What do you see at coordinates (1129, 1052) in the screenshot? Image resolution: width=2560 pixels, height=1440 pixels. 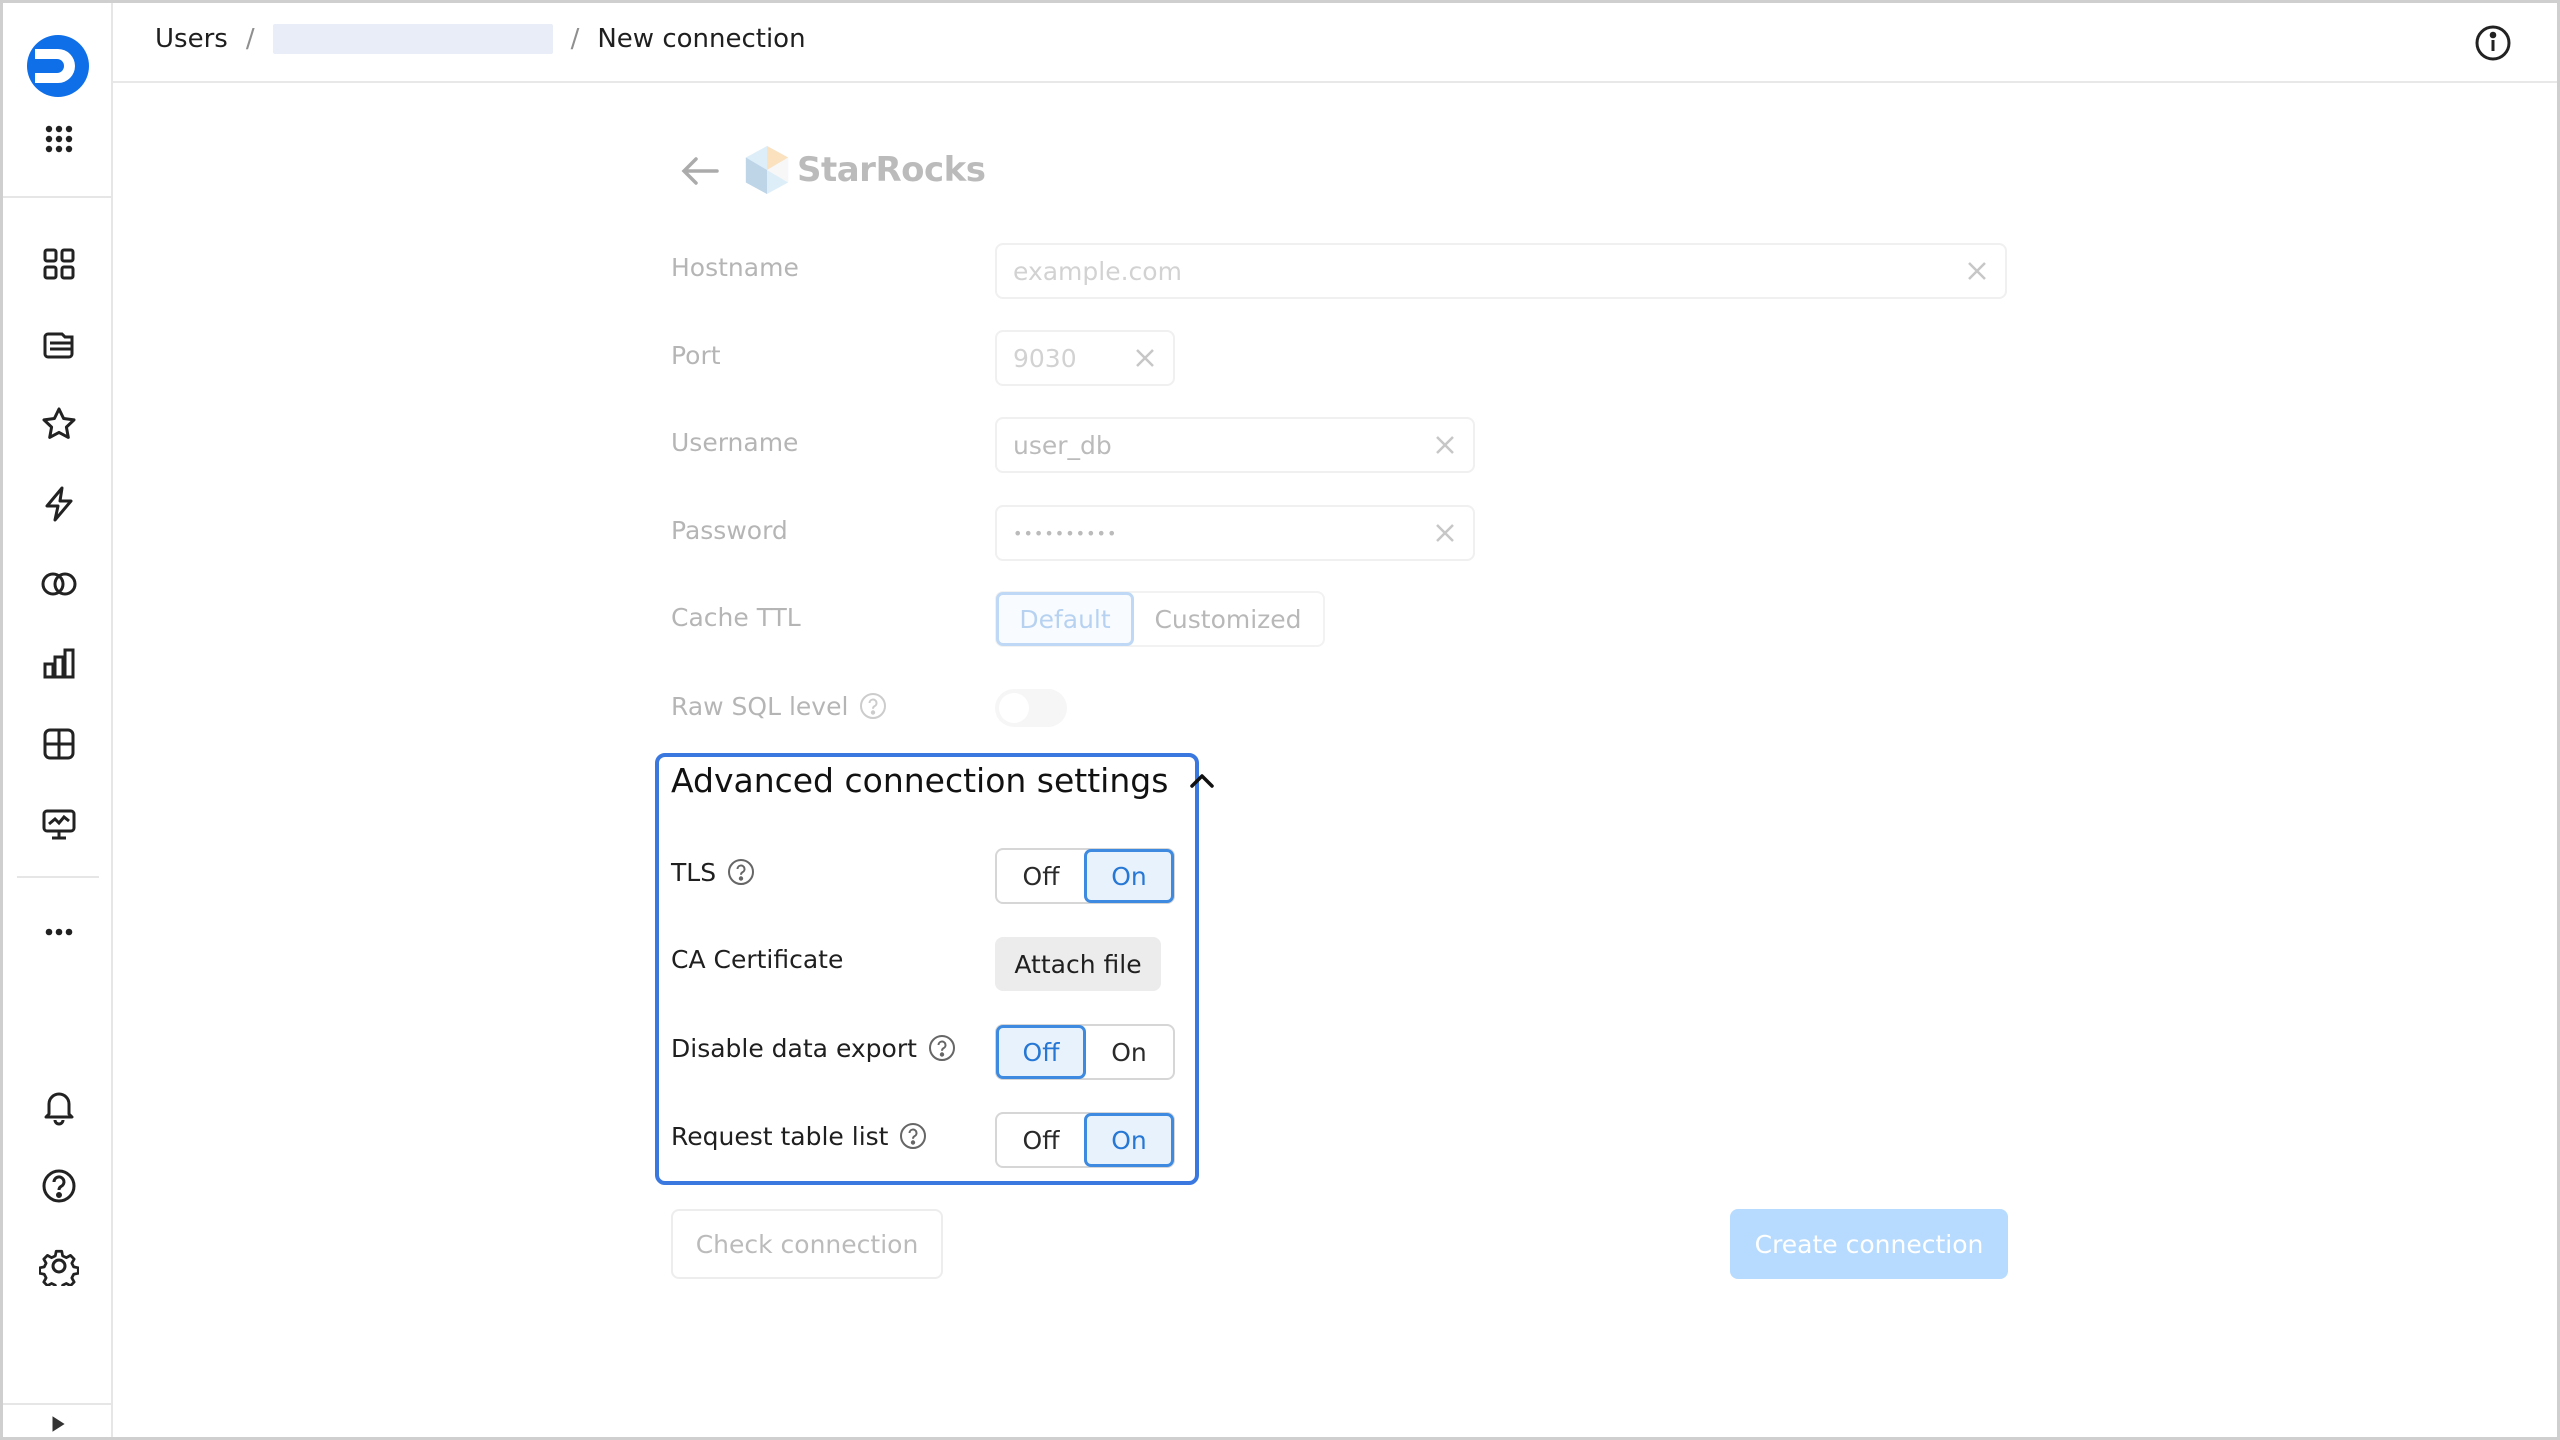 I see `disable-export-on: On` at bounding box center [1129, 1052].